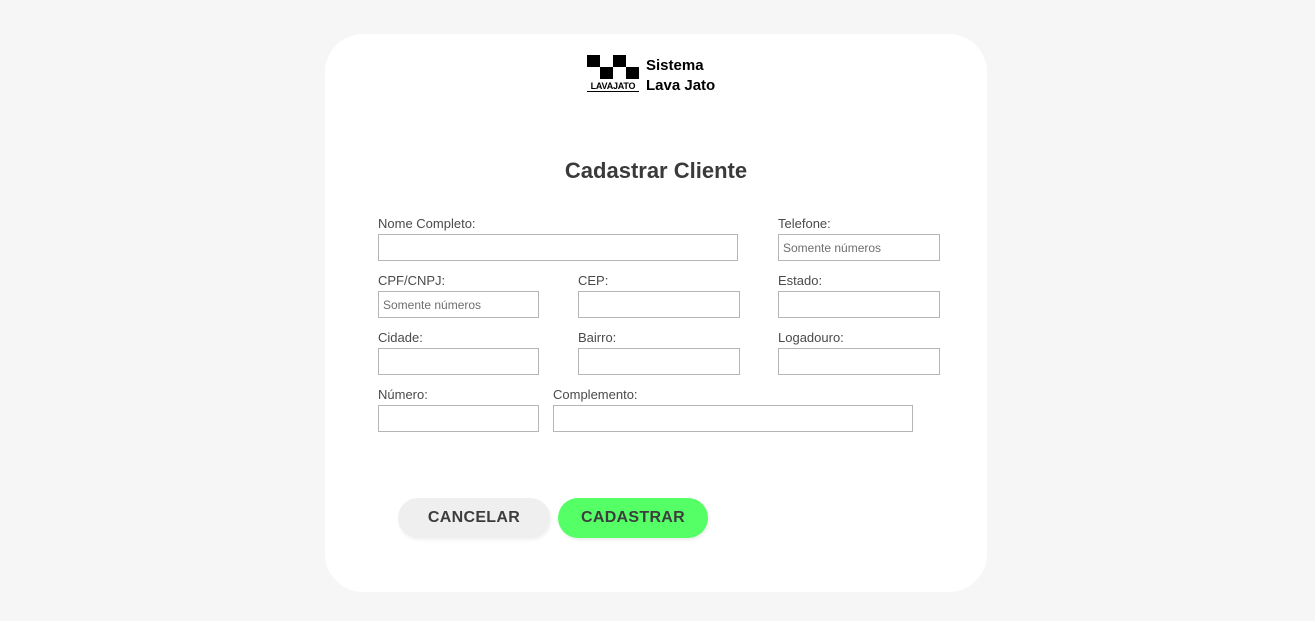 Image resolution: width=1315 pixels, height=621 pixels. I want to click on nome-field: Nome Completo:, so click(558, 238).